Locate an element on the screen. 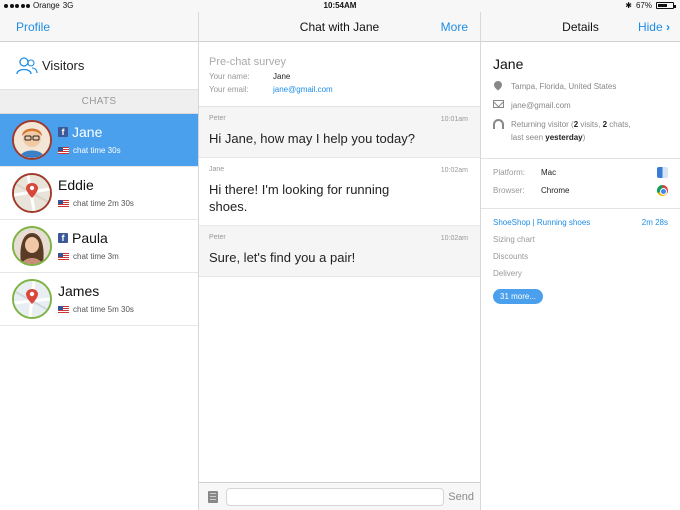 Image resolution: width=680 pixels, height=510 pixels. chat-time: chat time 30s is located at coordinates (97, 150).